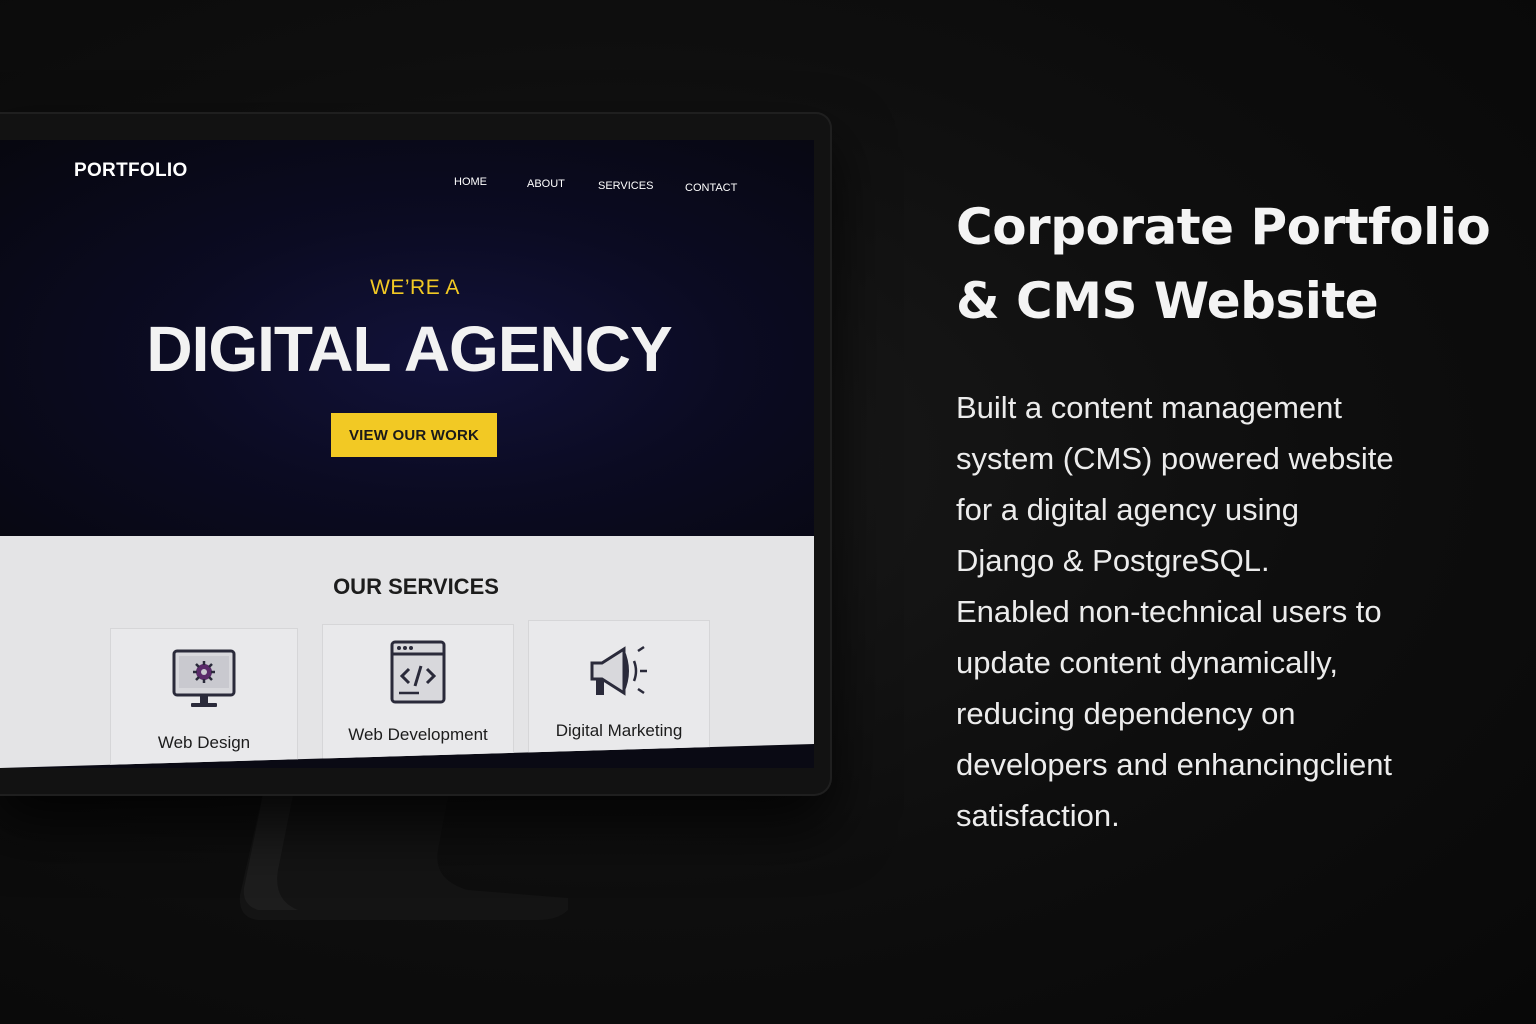 Image resolution: width=1536 pixels, height=1024 pixels. Describe the element at coordinates (1175, 458) in the screenshot. I see `body-line: system (CMS) powered website` at that location.